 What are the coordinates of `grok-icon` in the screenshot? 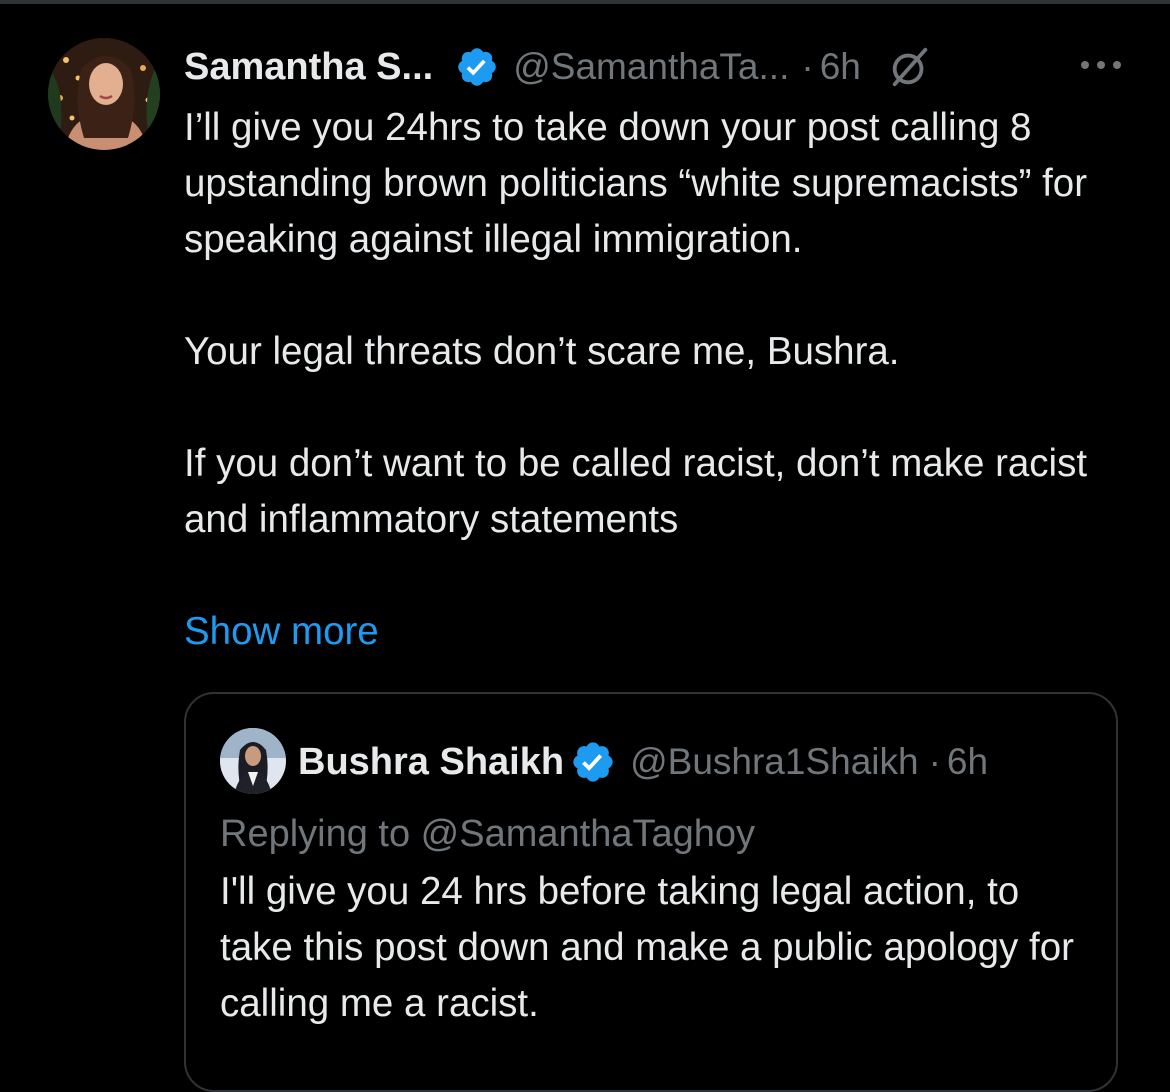 It's located at (910, 67).